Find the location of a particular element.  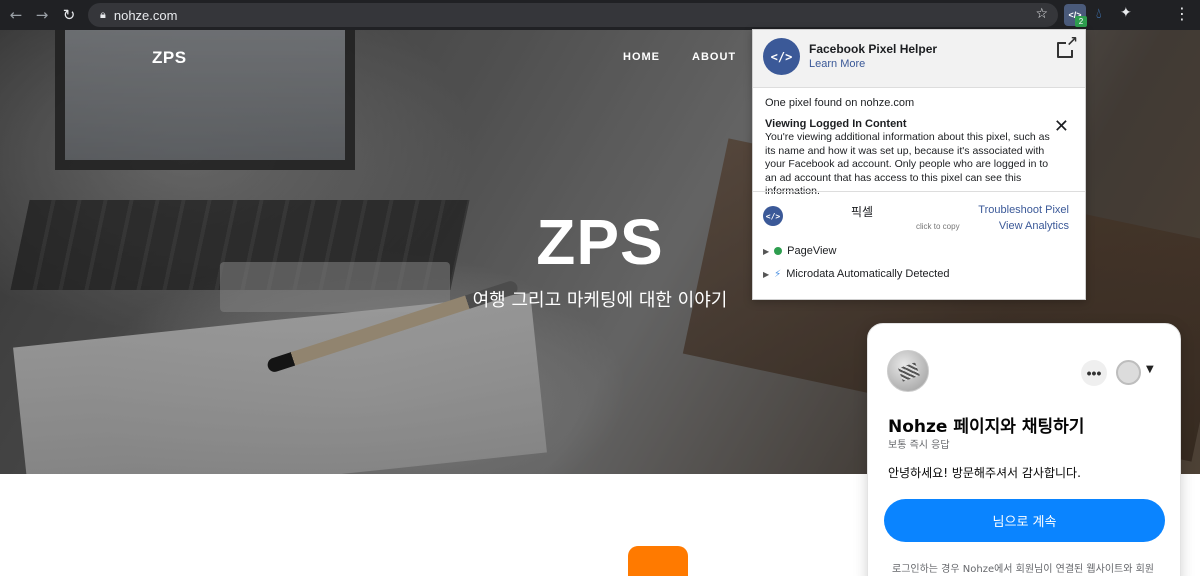

event-name: PageView is located at coordinates (812, 251).